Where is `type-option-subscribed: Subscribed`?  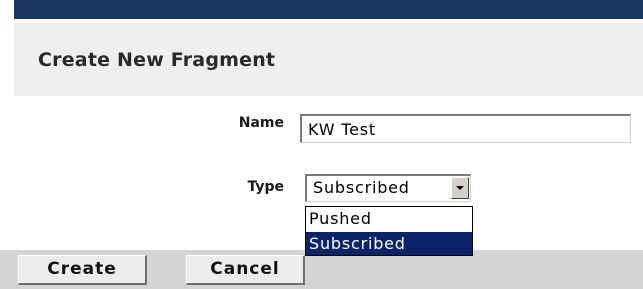
type-option-subscribed: Subscribed is located at coordinates (389, 243).